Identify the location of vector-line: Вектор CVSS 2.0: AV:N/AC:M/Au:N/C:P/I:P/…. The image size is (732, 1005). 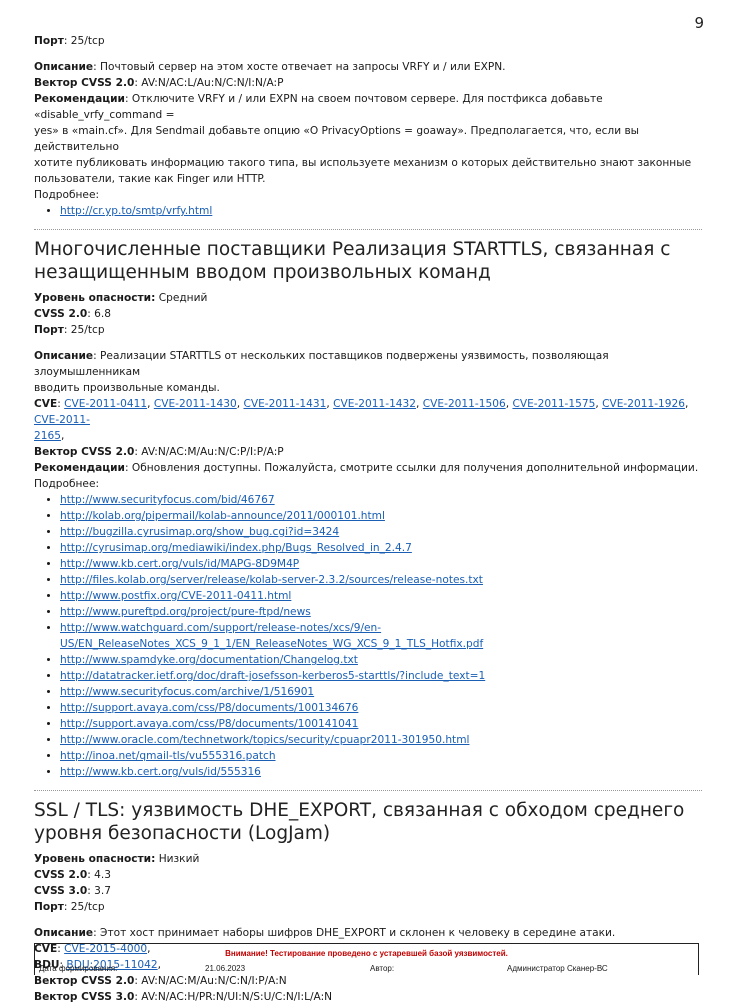
(368, 452).